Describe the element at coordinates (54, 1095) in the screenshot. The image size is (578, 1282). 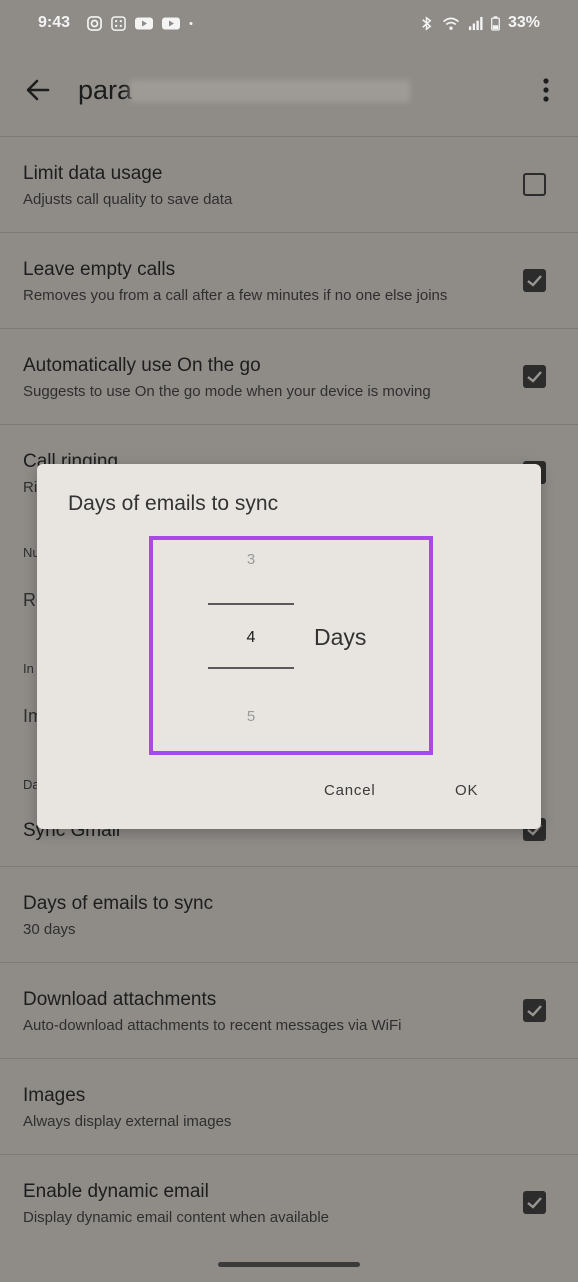
I see `setting-title: Images` at that location.